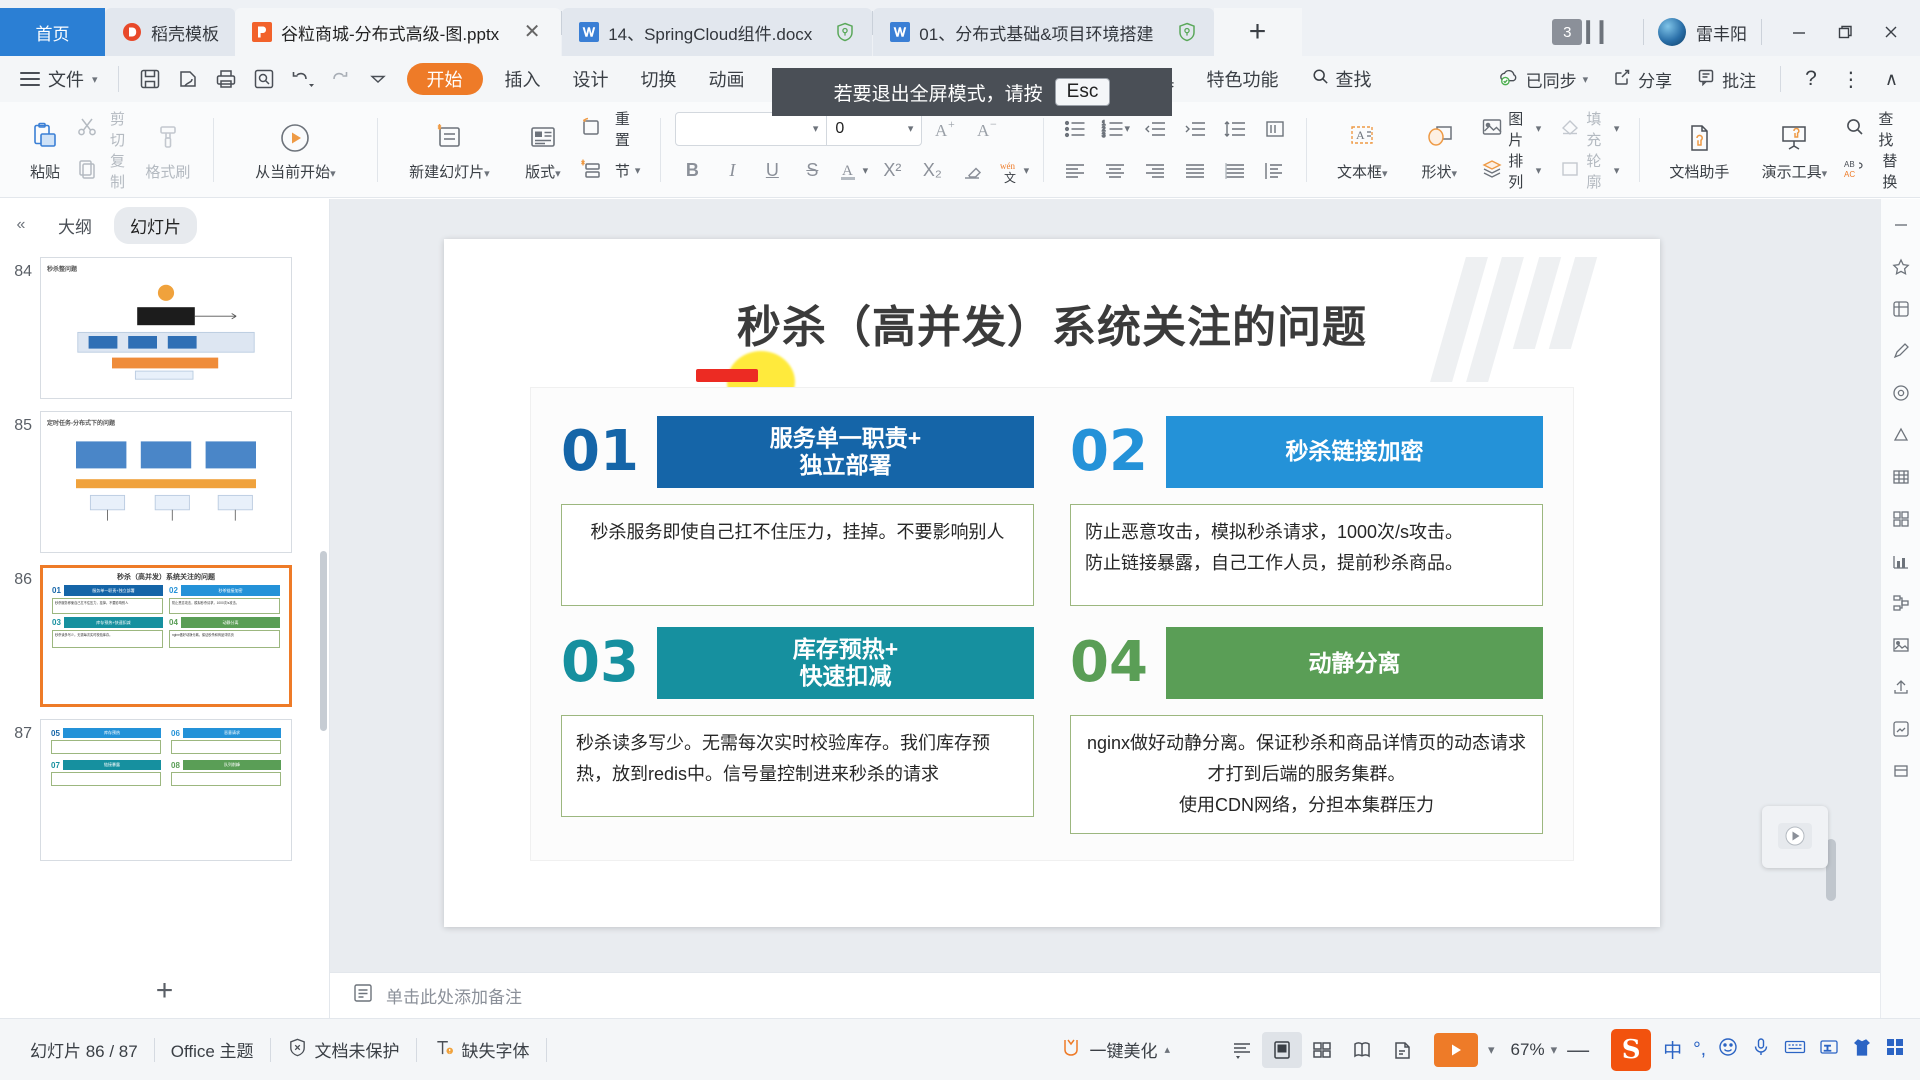 The image size is (1920, 1080). What do you see at coordinates (1901, 729) in the screenshot?
I see `picture-icon` at bounding box center [1901, 729].